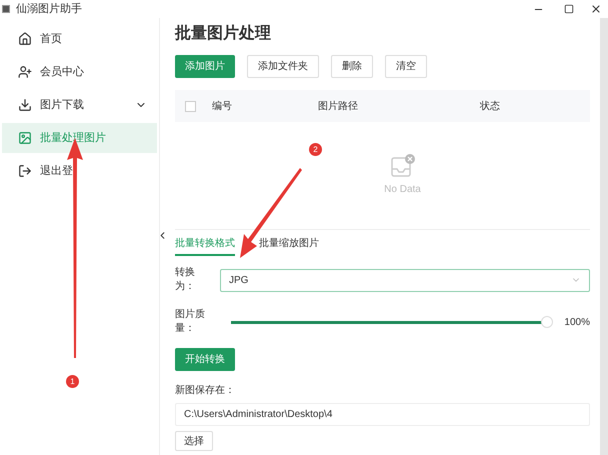 Image resolution: width=608 pixels, height=455 pixels. What do you see at coordinates (205, 246) in the screenshot?
I see `tab: 批量转换格式` at bounding box center [205, 246].